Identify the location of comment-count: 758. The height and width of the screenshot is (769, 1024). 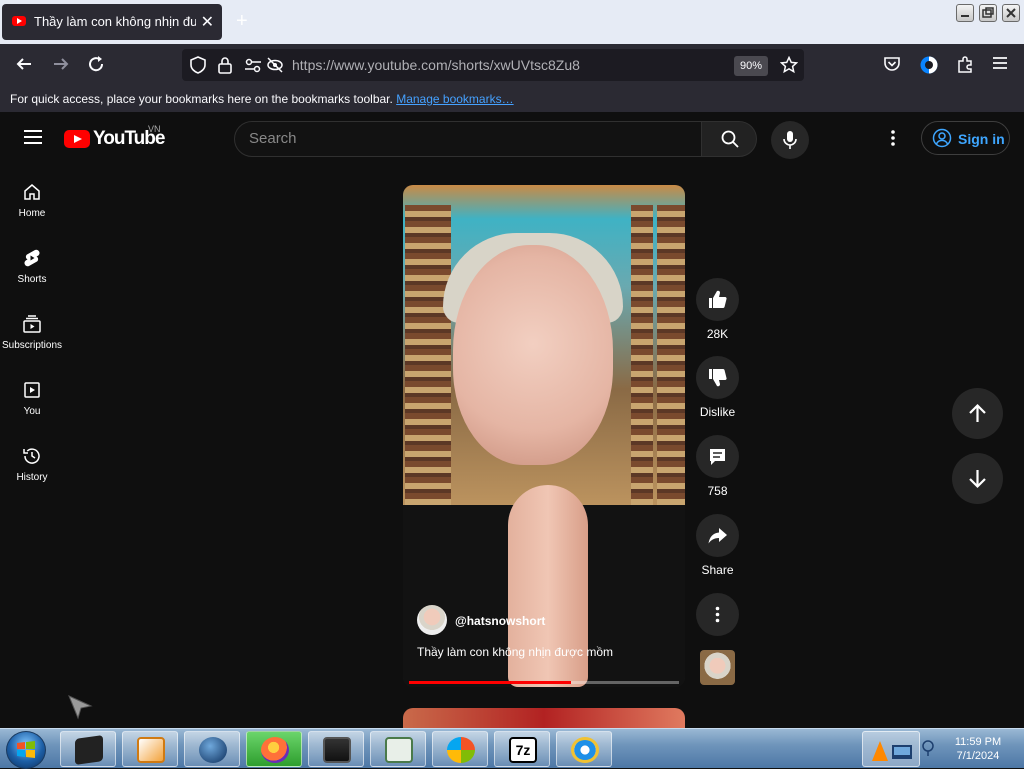
(717, 491).